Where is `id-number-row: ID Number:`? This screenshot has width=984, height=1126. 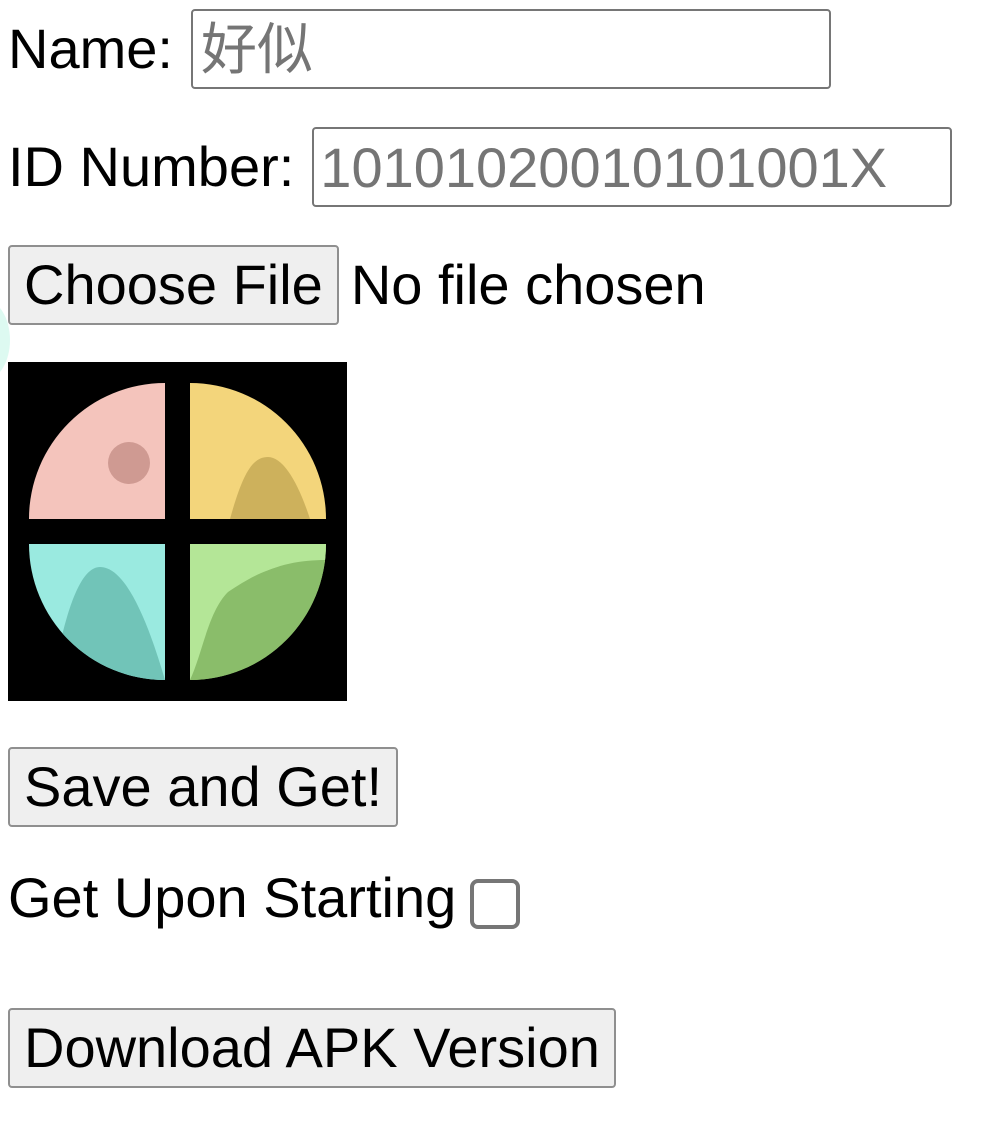
id-number-row: ID Number: is located at coordinates (480, 167).